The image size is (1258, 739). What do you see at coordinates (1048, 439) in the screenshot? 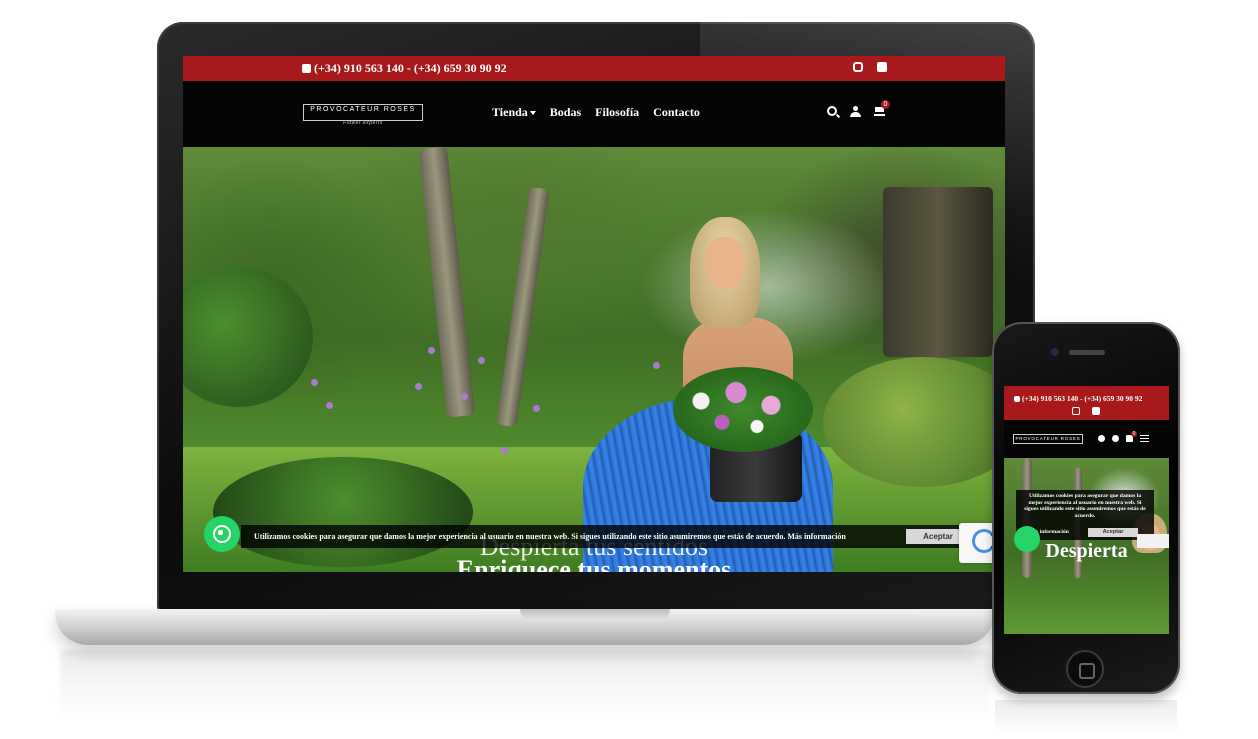
I see `mobile-site-logo: PROVOCATEUR ROSES` at bounding box center [1048, 439].